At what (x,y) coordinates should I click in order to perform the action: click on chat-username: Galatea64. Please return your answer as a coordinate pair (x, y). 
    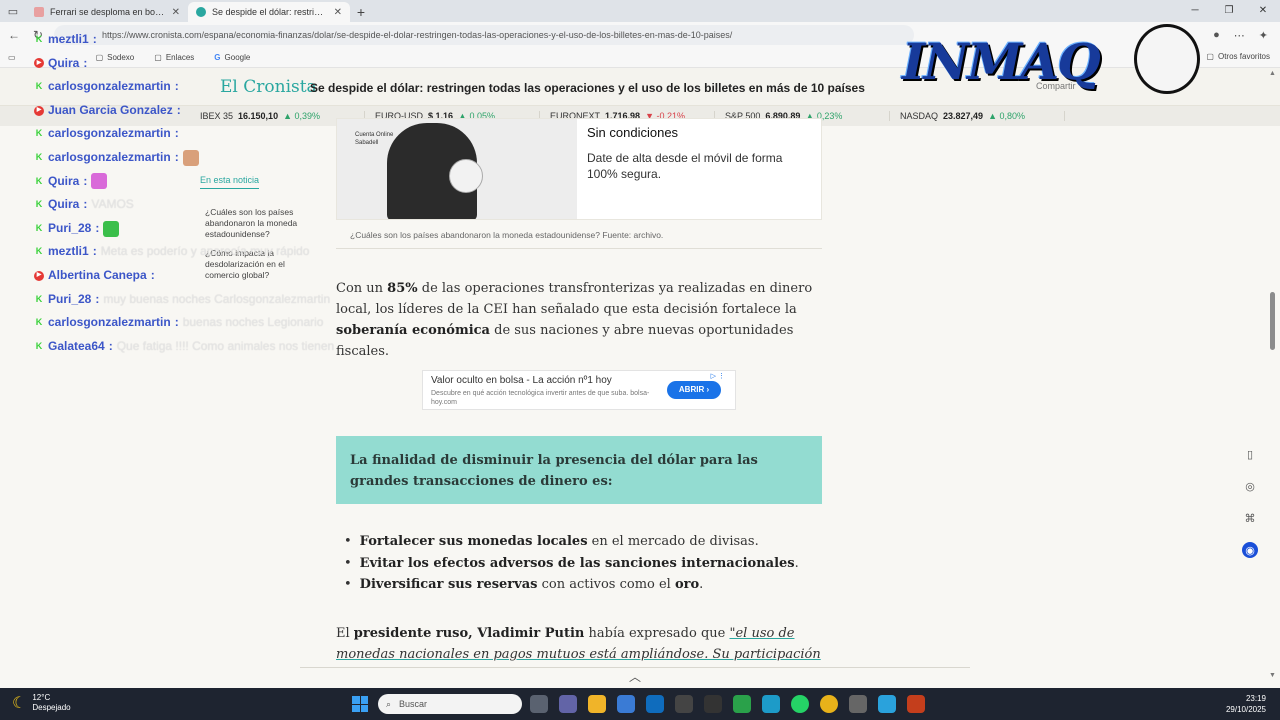
    Looking at the image, I should click on (76, 347).